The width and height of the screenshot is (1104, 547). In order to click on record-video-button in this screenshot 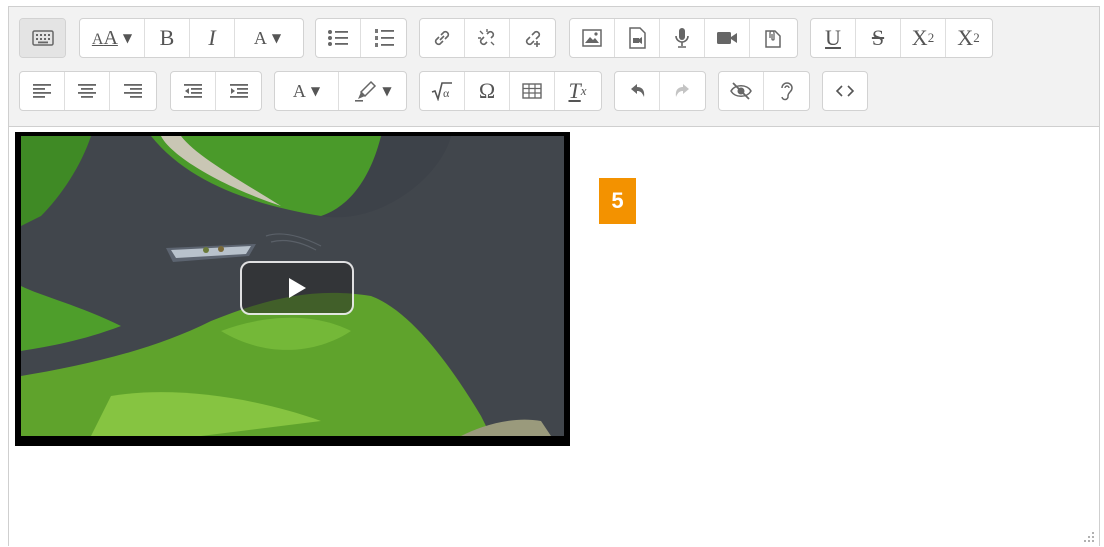, I will do `click(727, 38)`.